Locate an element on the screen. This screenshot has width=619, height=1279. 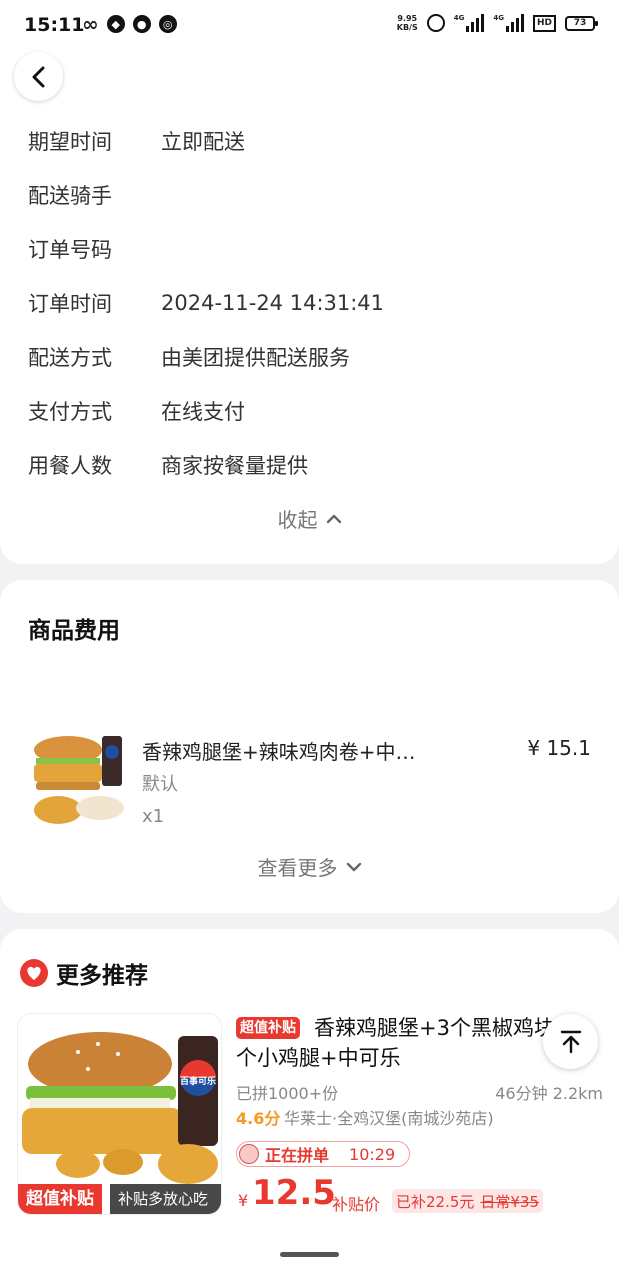
group-buy-badge: 正在拼单 10:29 is located at coordinates (323, 1154).